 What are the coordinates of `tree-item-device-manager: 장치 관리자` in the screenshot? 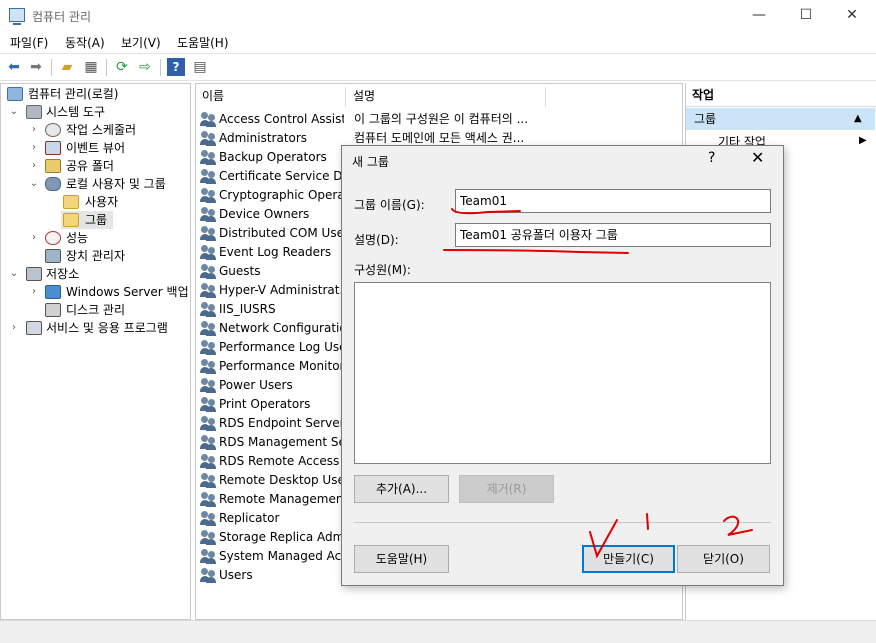 It's located at (95, 256).